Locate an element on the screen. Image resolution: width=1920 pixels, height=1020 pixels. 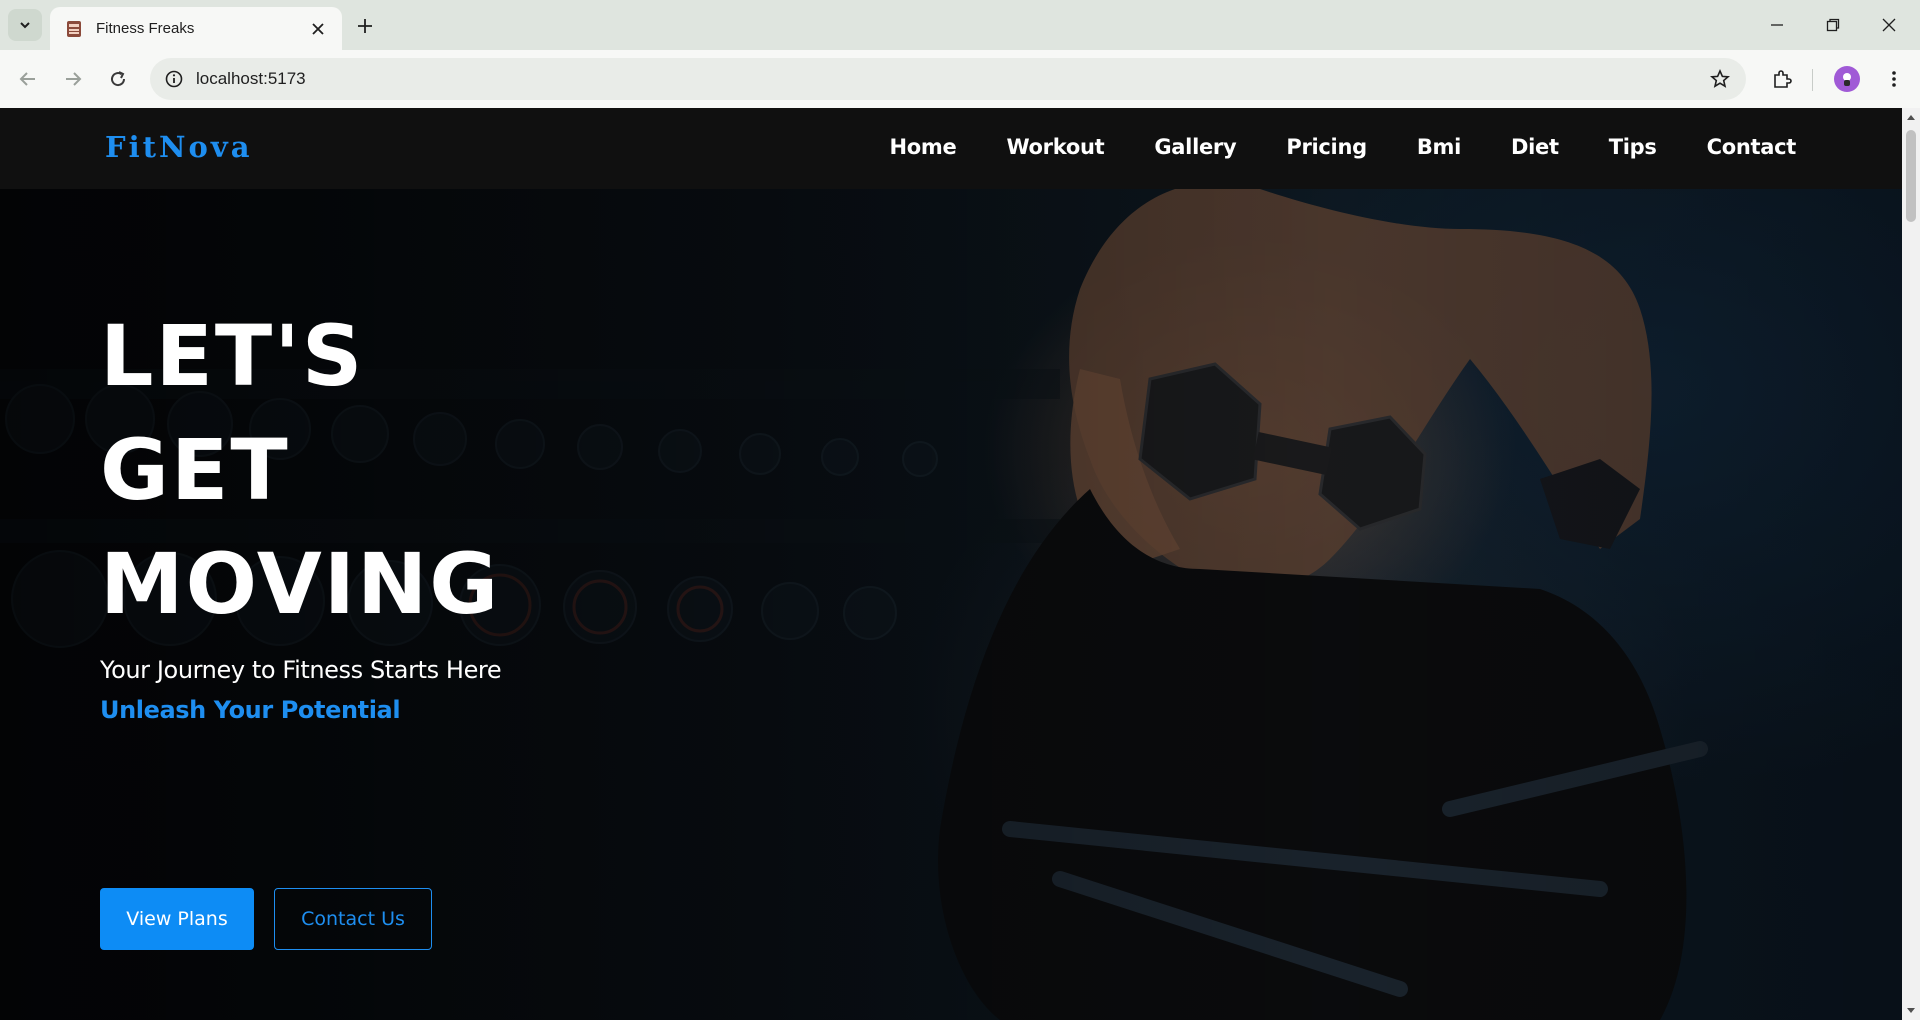
scroll-up-arrow-icon is located at coordinates (1911, 117).